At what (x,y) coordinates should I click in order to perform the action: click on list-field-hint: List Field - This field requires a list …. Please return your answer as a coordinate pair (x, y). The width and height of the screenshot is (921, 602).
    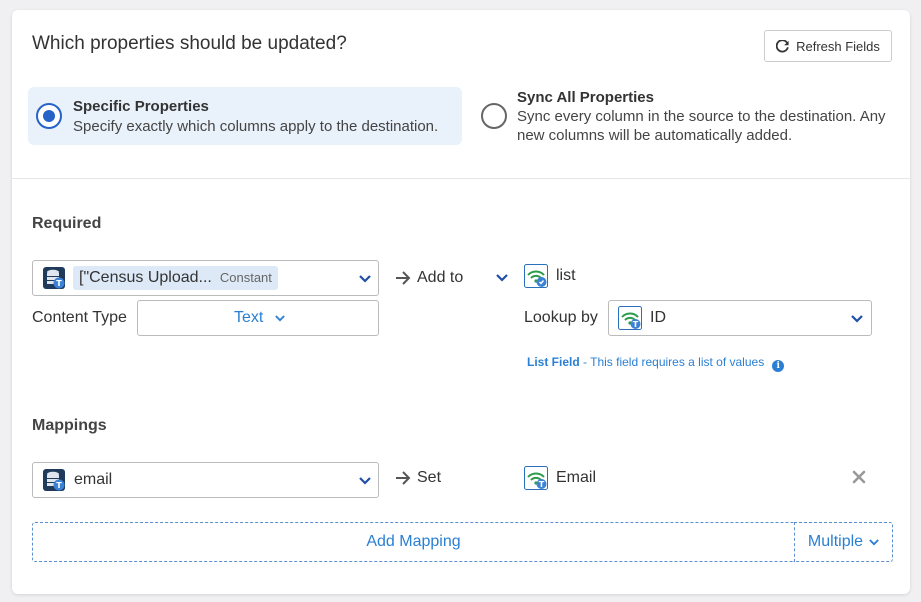
    Looking at the image, I should click on (656, 363).